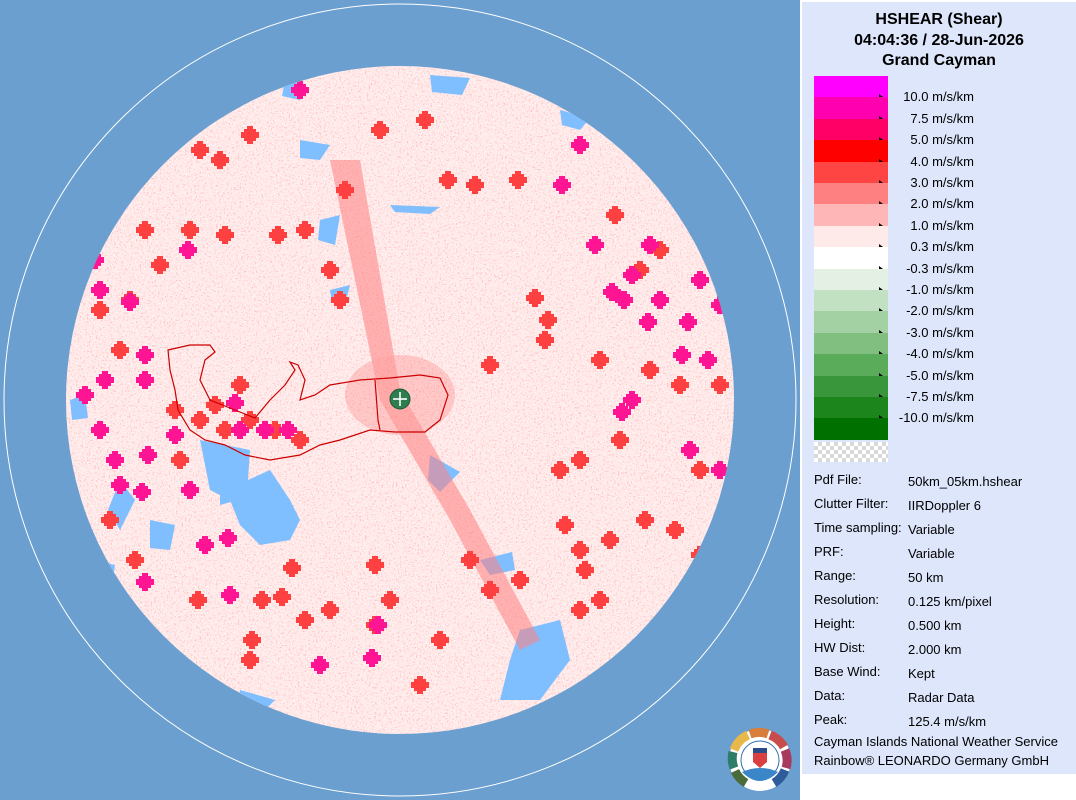 The width and height of the screenshot is (1076, 800). I want to click on site-name: Grand Cayman, so click(939, 60).